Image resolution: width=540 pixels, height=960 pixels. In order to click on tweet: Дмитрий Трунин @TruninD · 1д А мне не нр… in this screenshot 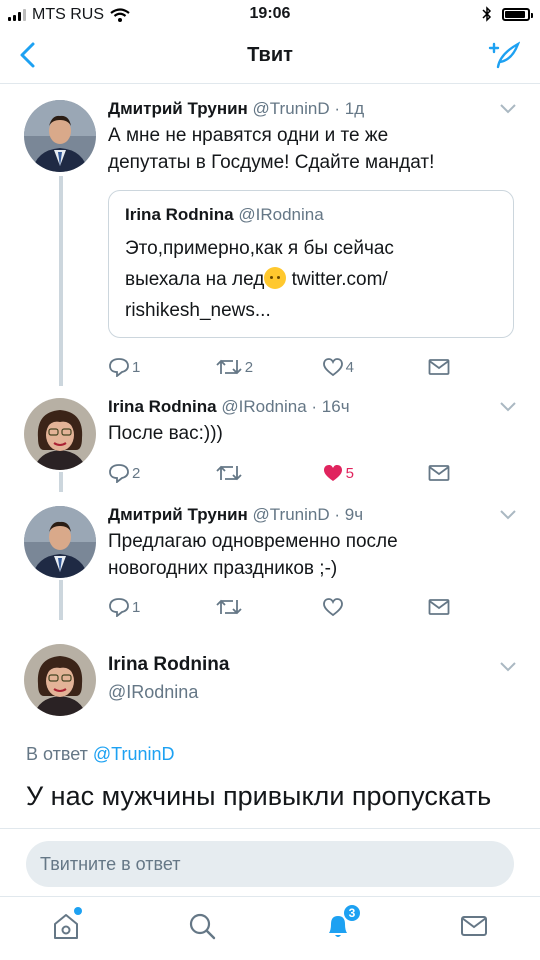, I will do `click(314, 137)`.